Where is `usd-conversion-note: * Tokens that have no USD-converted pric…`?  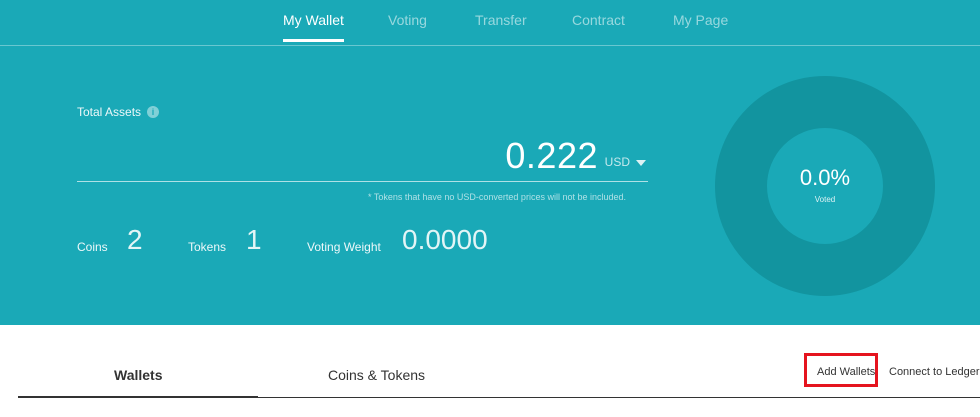 usd-conversion-note: * Tokens that have no USD-converted pric… is located at coordinates (497, 197).